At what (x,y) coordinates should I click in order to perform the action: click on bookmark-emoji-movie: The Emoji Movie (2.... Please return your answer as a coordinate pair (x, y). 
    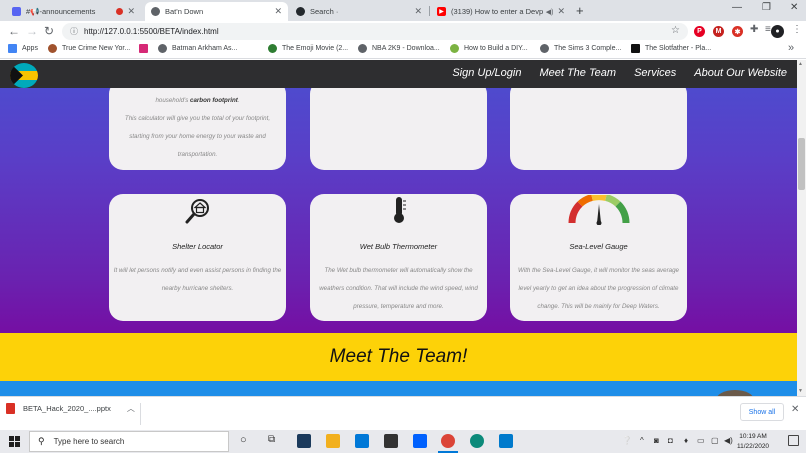
    Looking at the image, I should click on (308, 48).